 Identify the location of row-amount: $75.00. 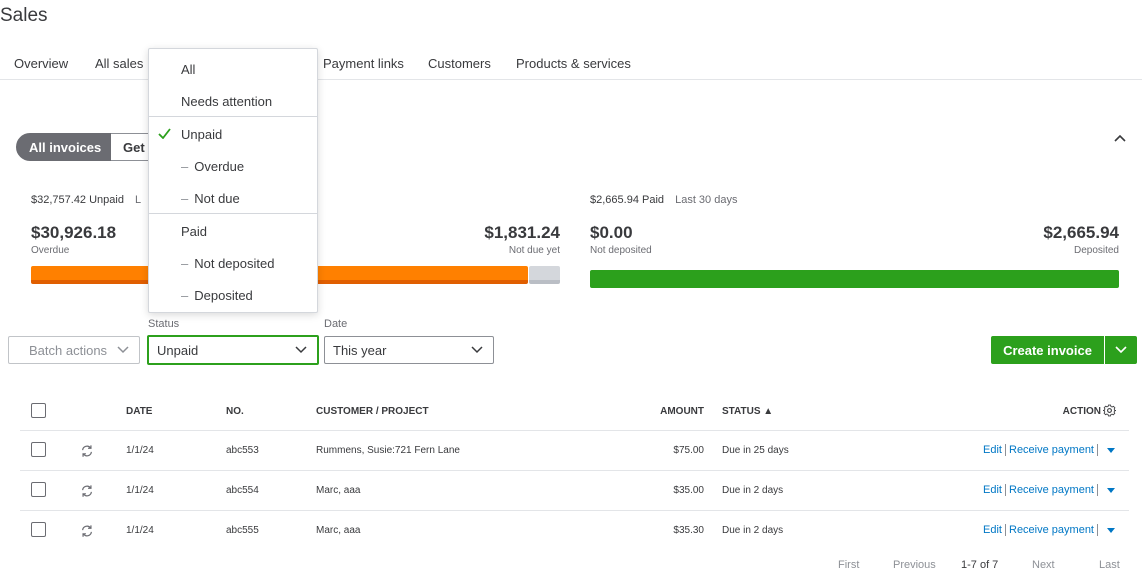
(688, 450).